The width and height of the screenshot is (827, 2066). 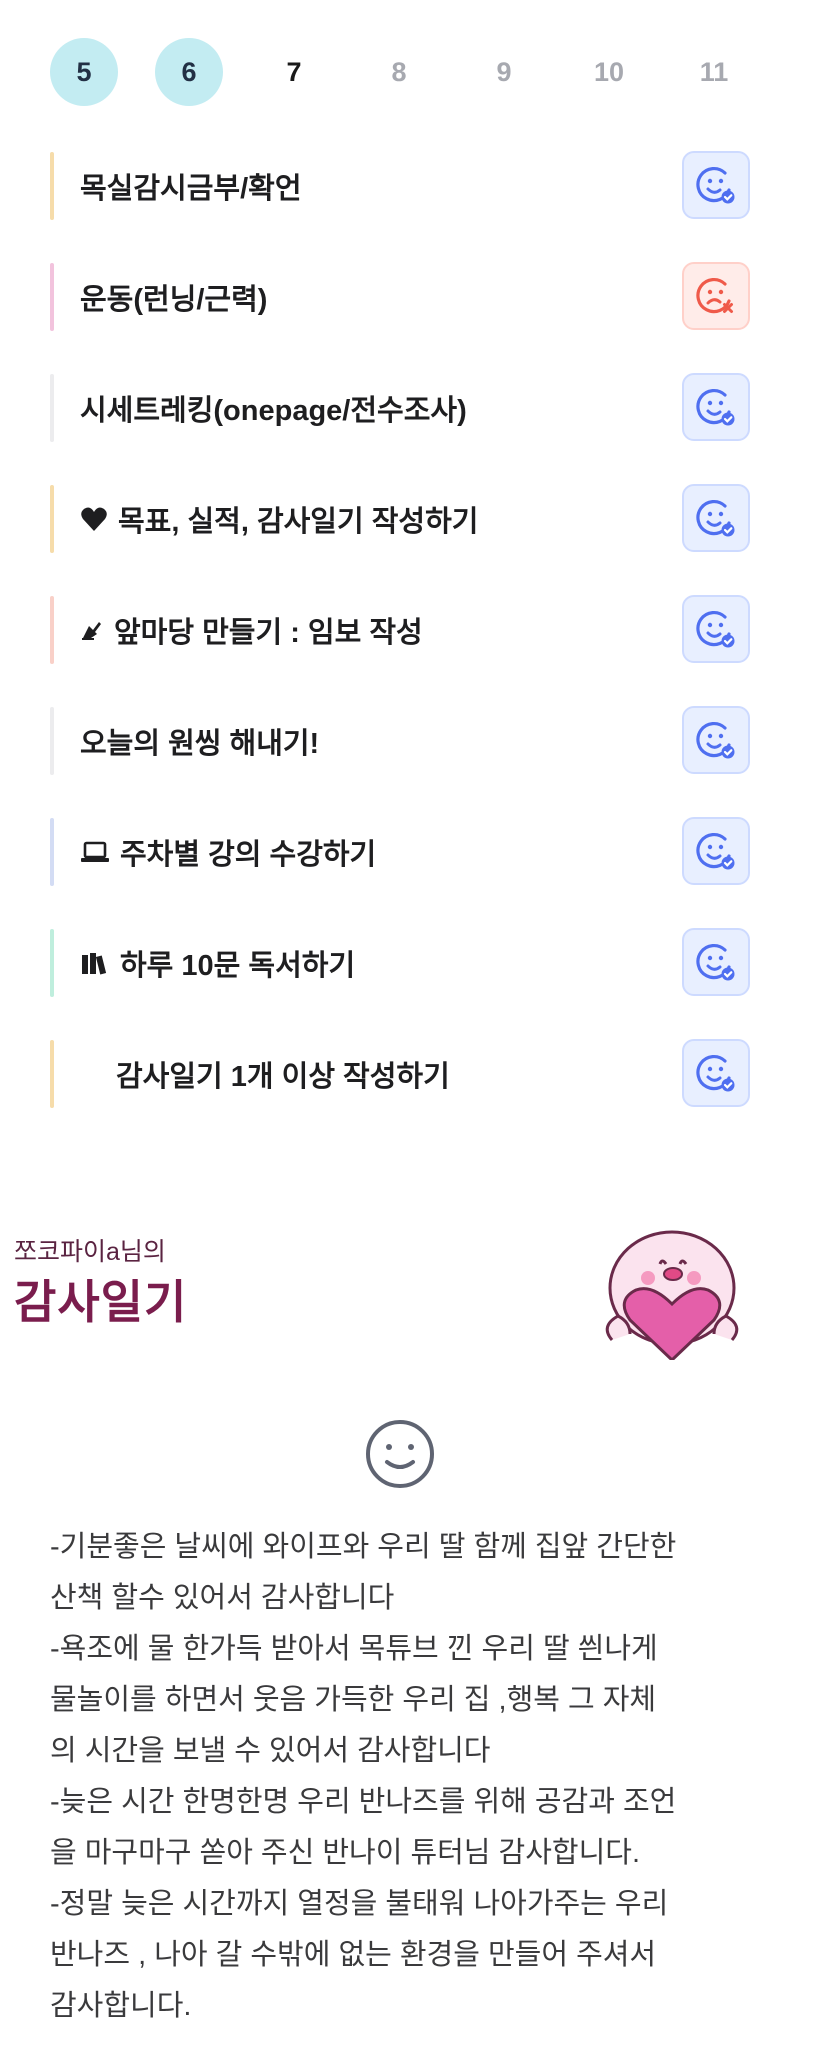 I want to click on habit-label-row: 하루 10문 독서하기, so click(x=217, y=963).